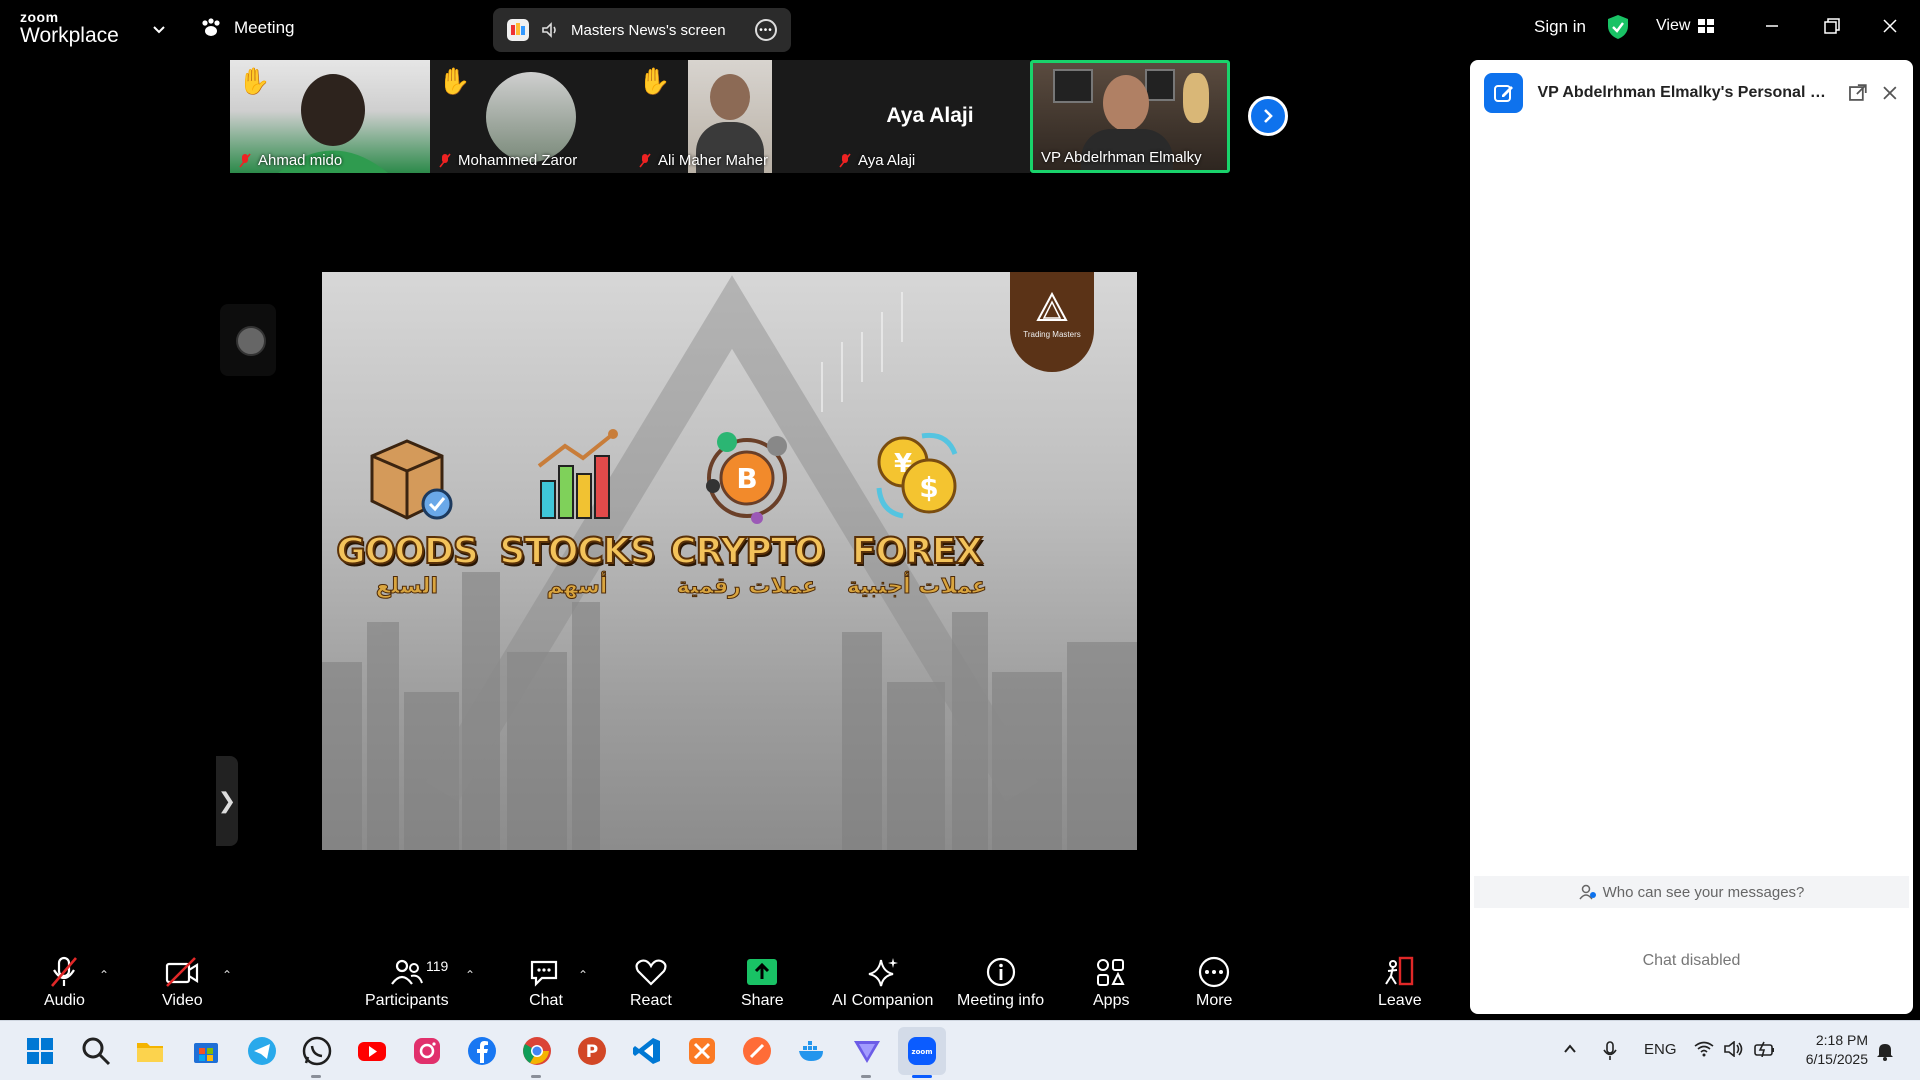  Describe the element at coordinates (427, 1051) in the screenshot. I see `instagram-icon` at that location.